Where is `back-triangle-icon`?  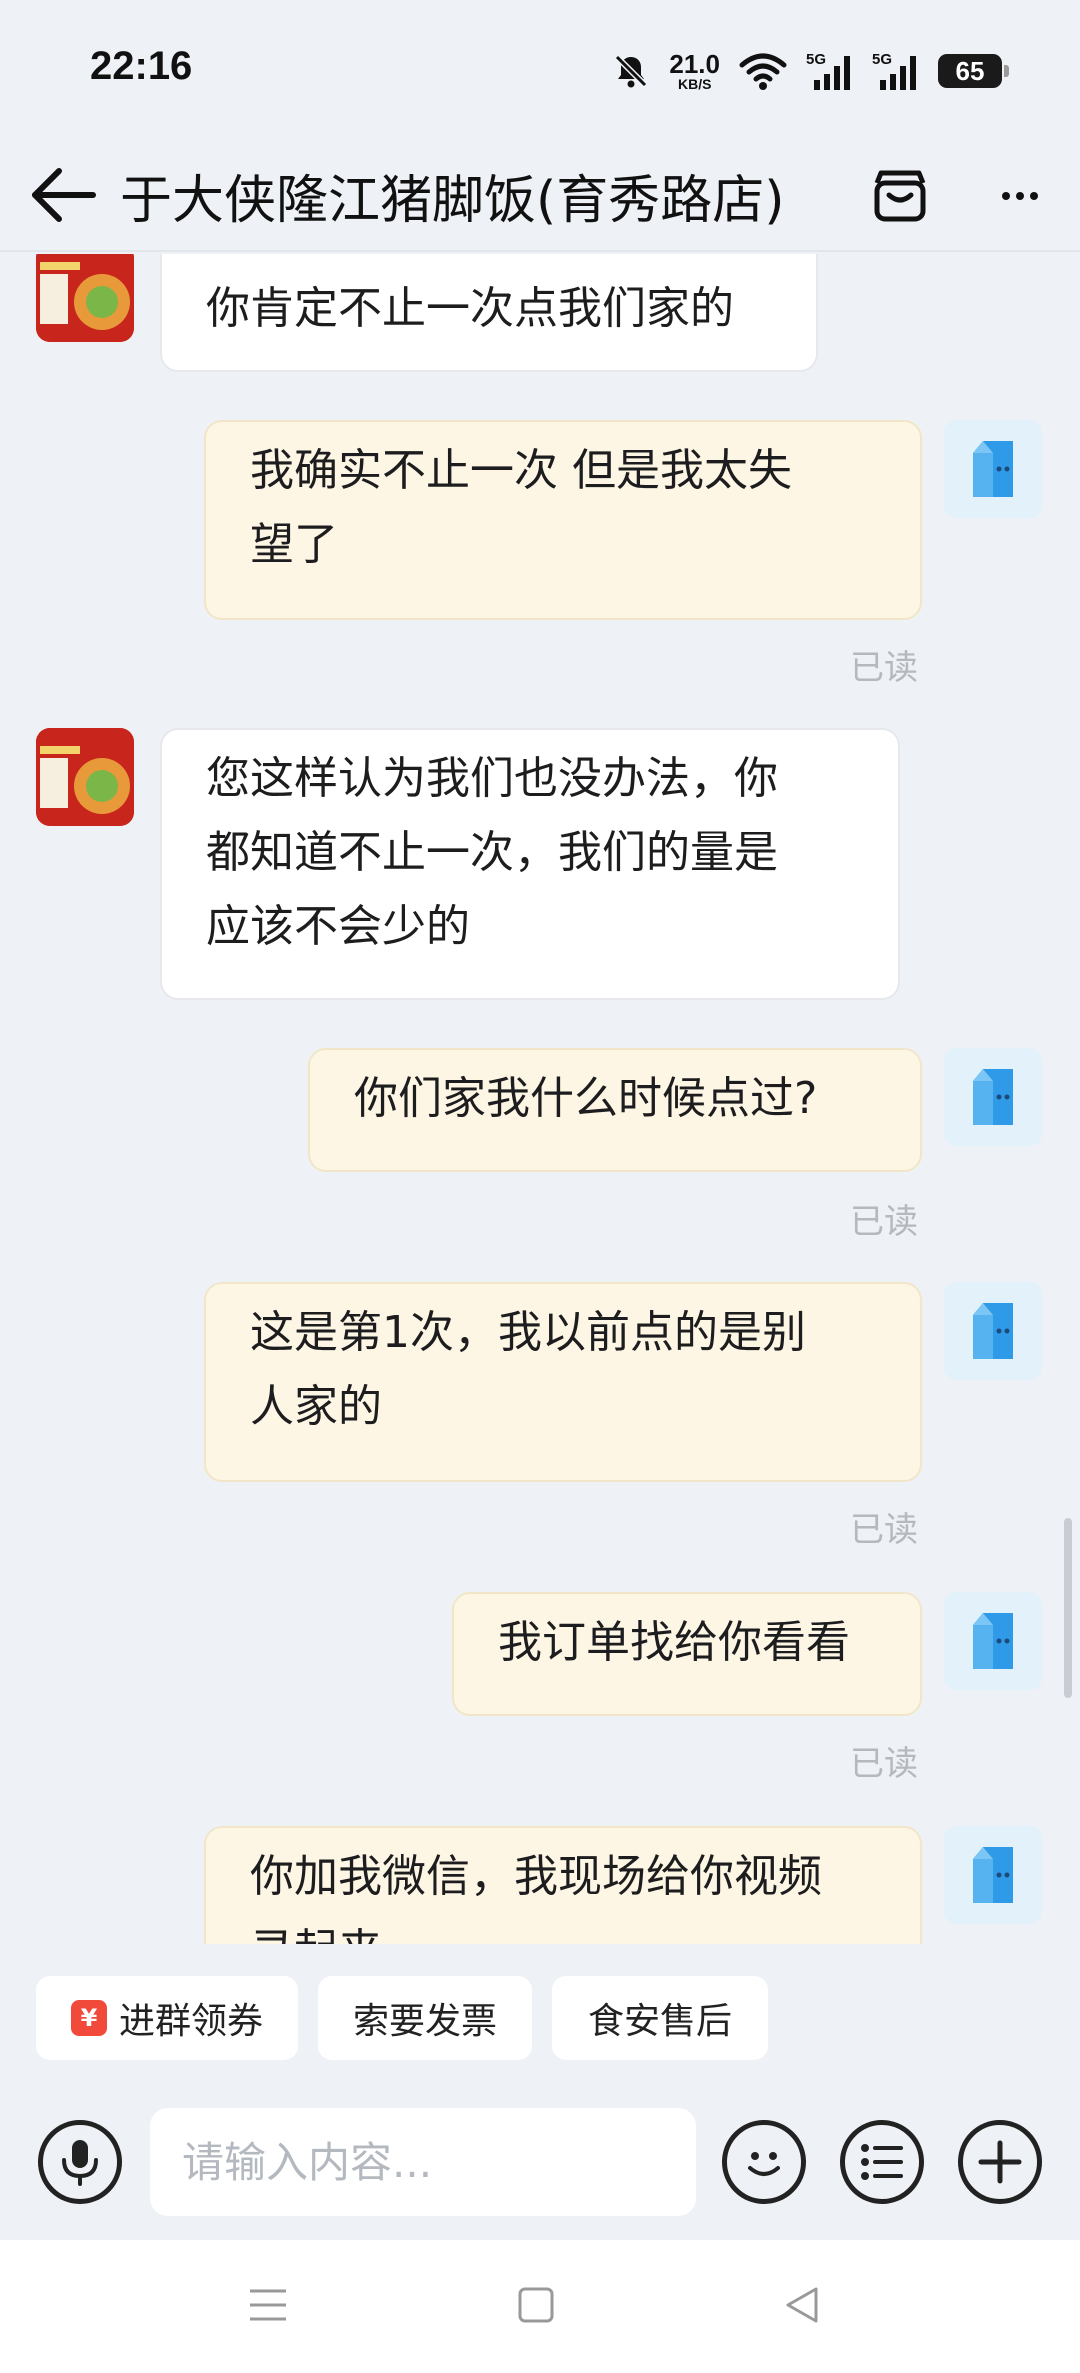 back-triangle-icon is located at coordinates (802, 2305).